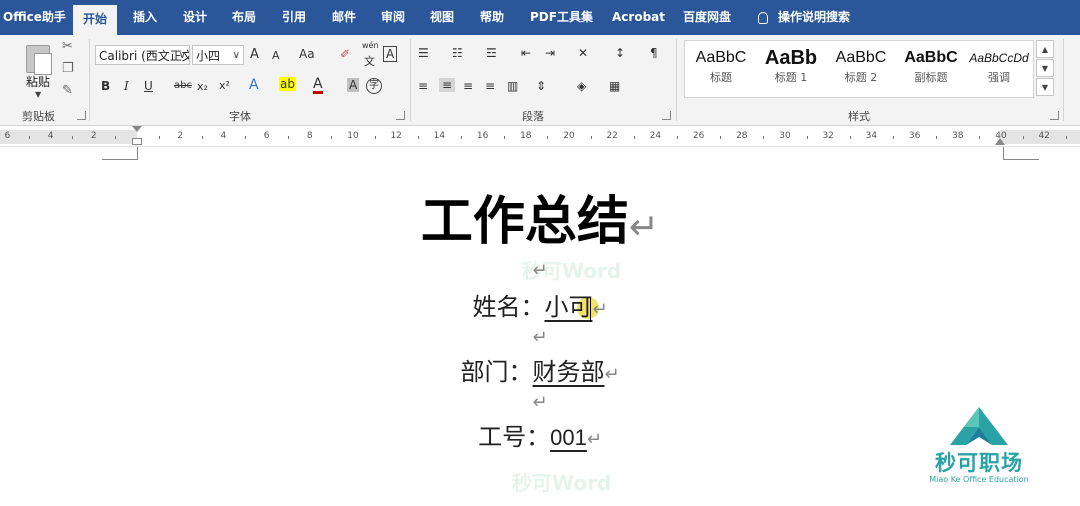 Image resolution: width=1080 pixels, height=506 pixels. Describe the element at coordinates (568, 437) in the screenshot. I see `employee-id-value: 001` at that location.